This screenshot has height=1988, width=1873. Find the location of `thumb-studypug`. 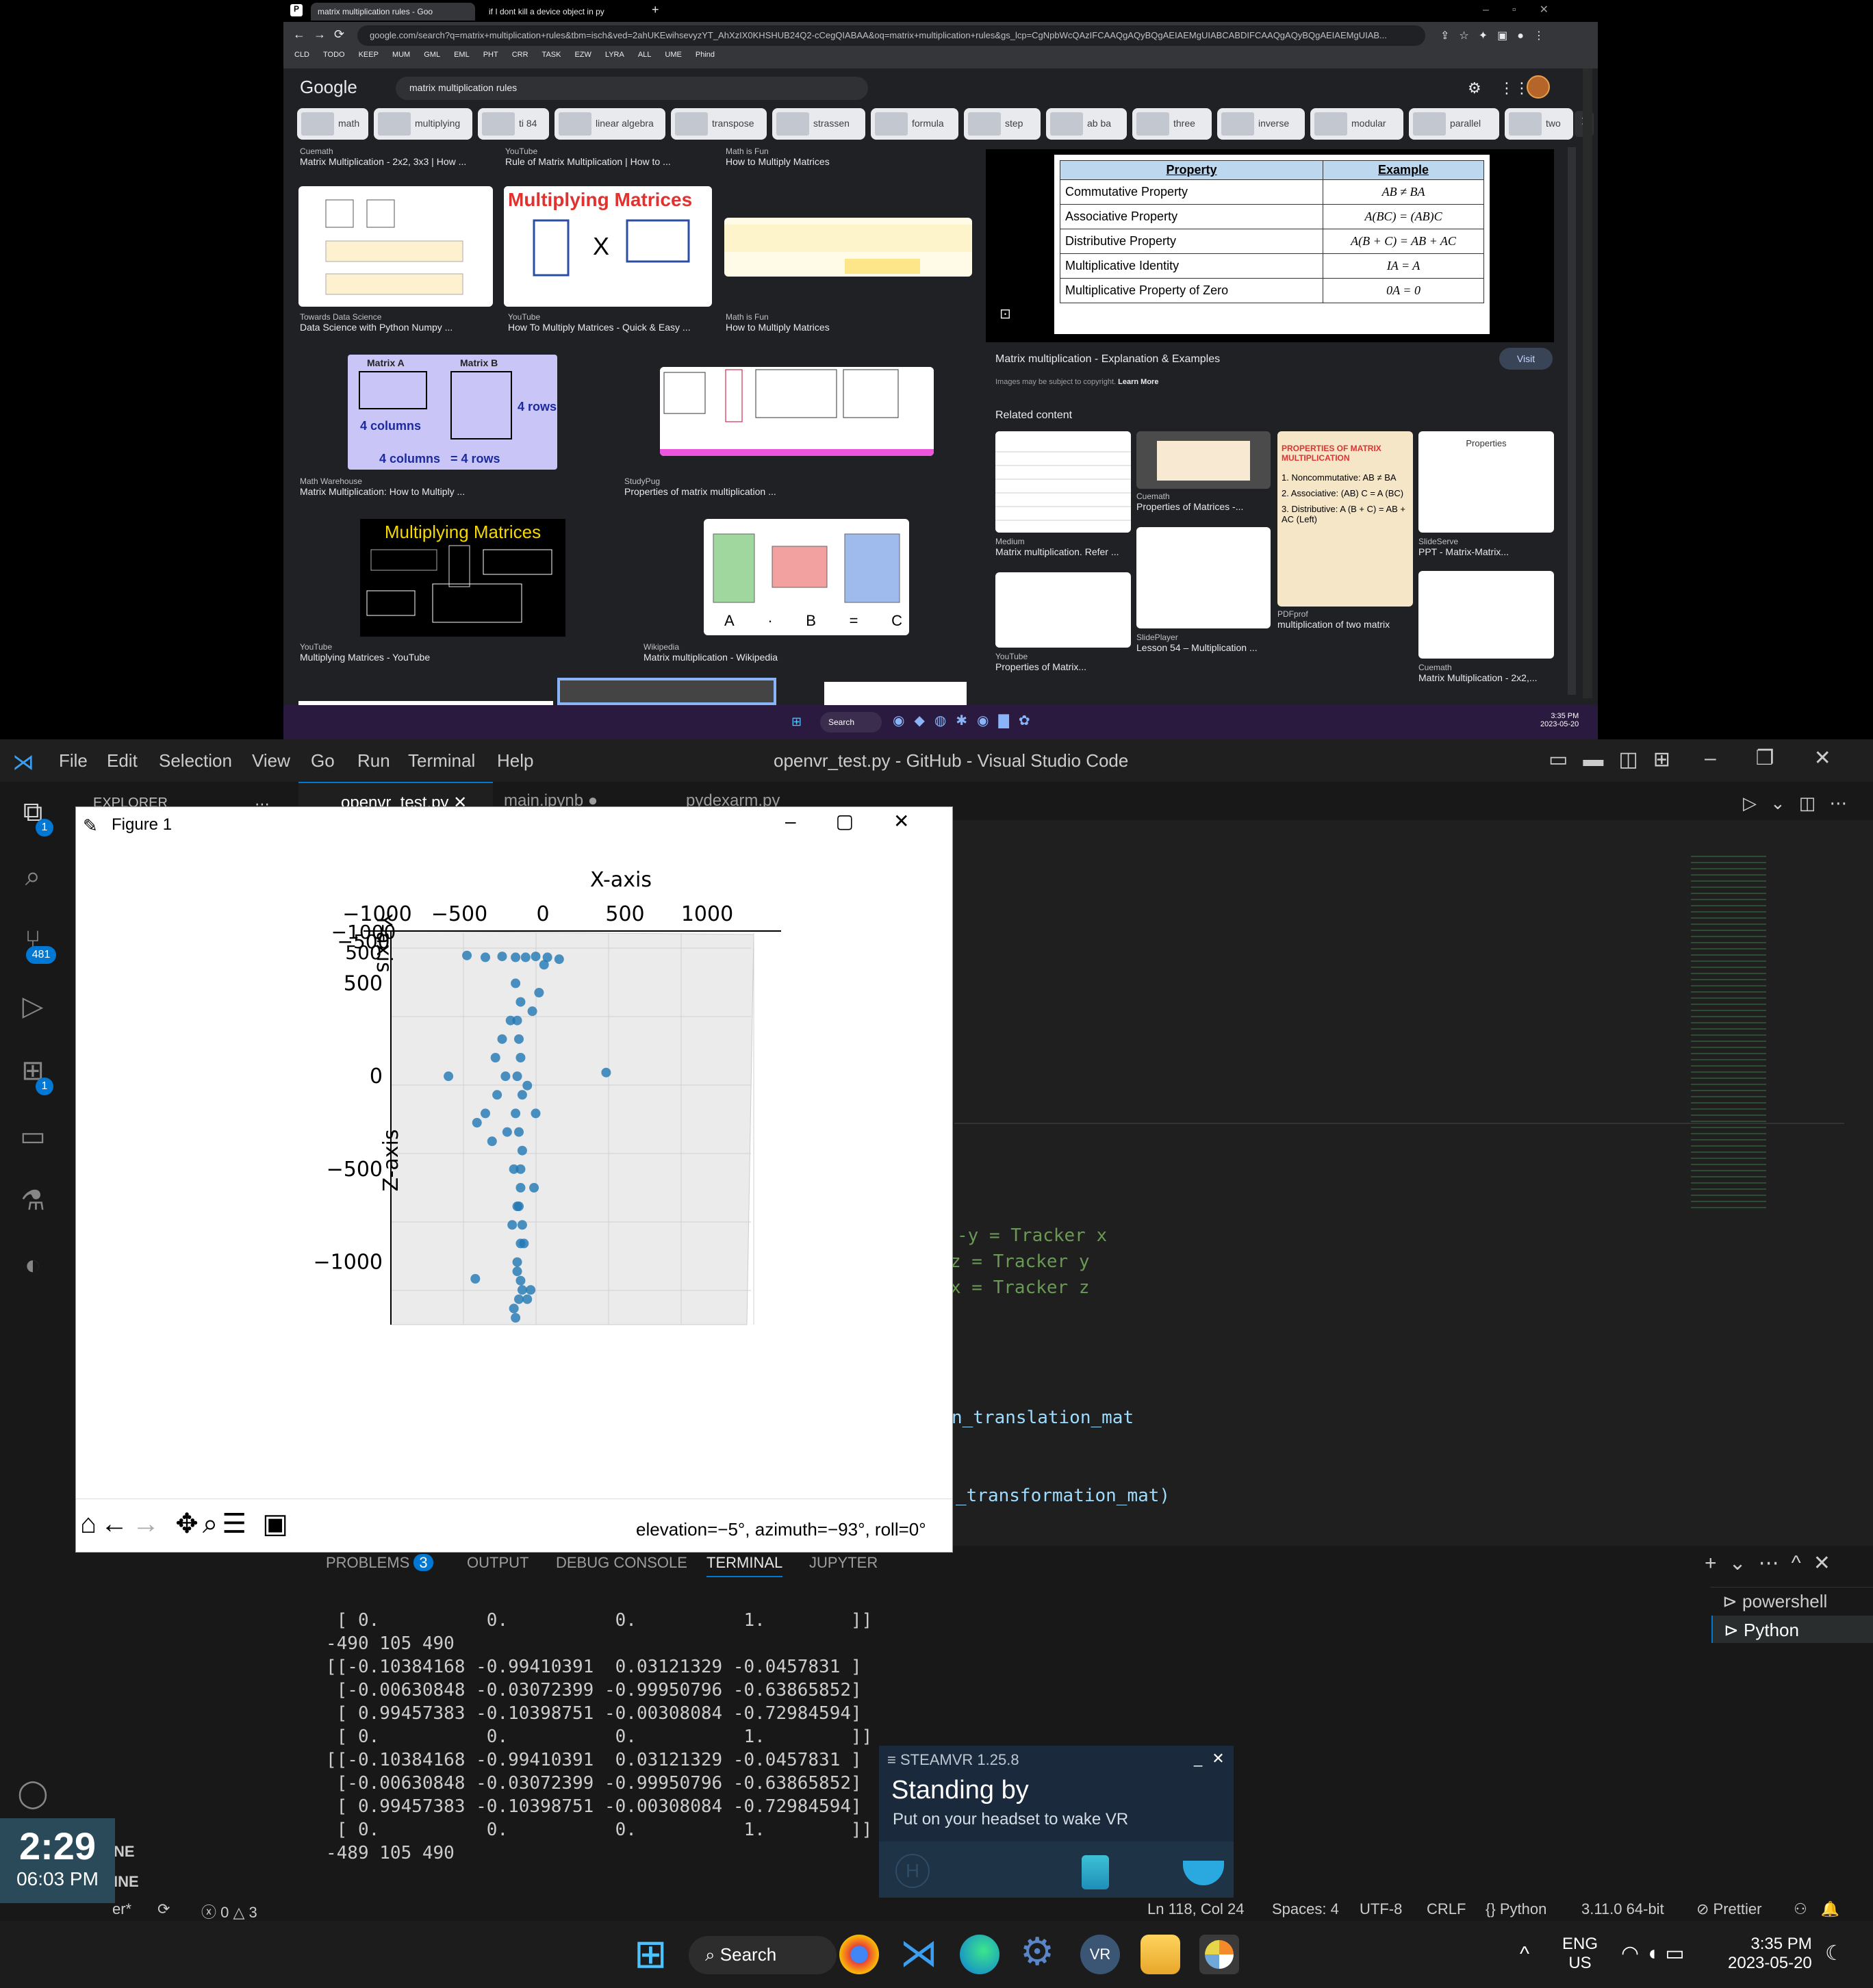

thumb-studypug is located at coordinates (797, 411).